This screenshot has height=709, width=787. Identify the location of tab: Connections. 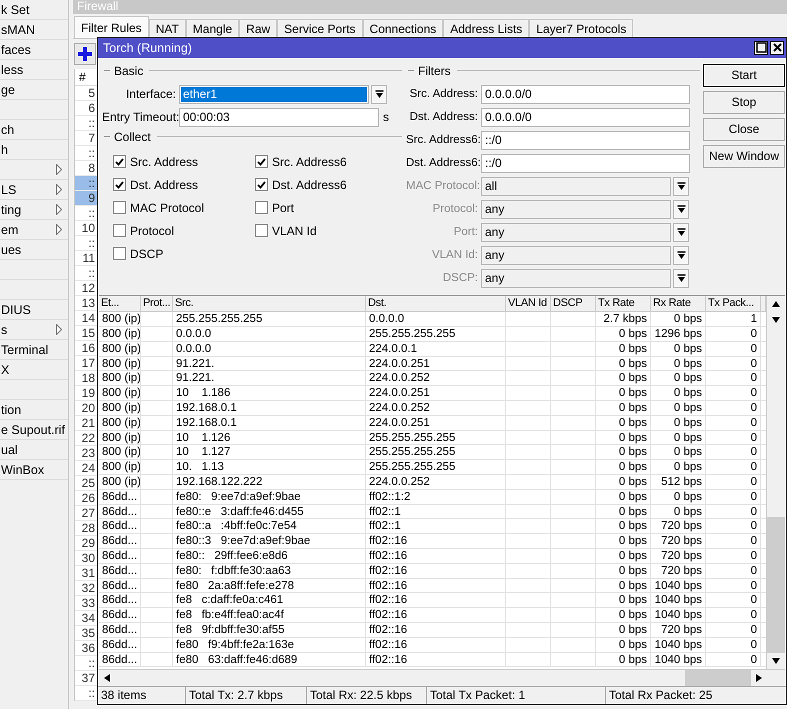
(403, 28).